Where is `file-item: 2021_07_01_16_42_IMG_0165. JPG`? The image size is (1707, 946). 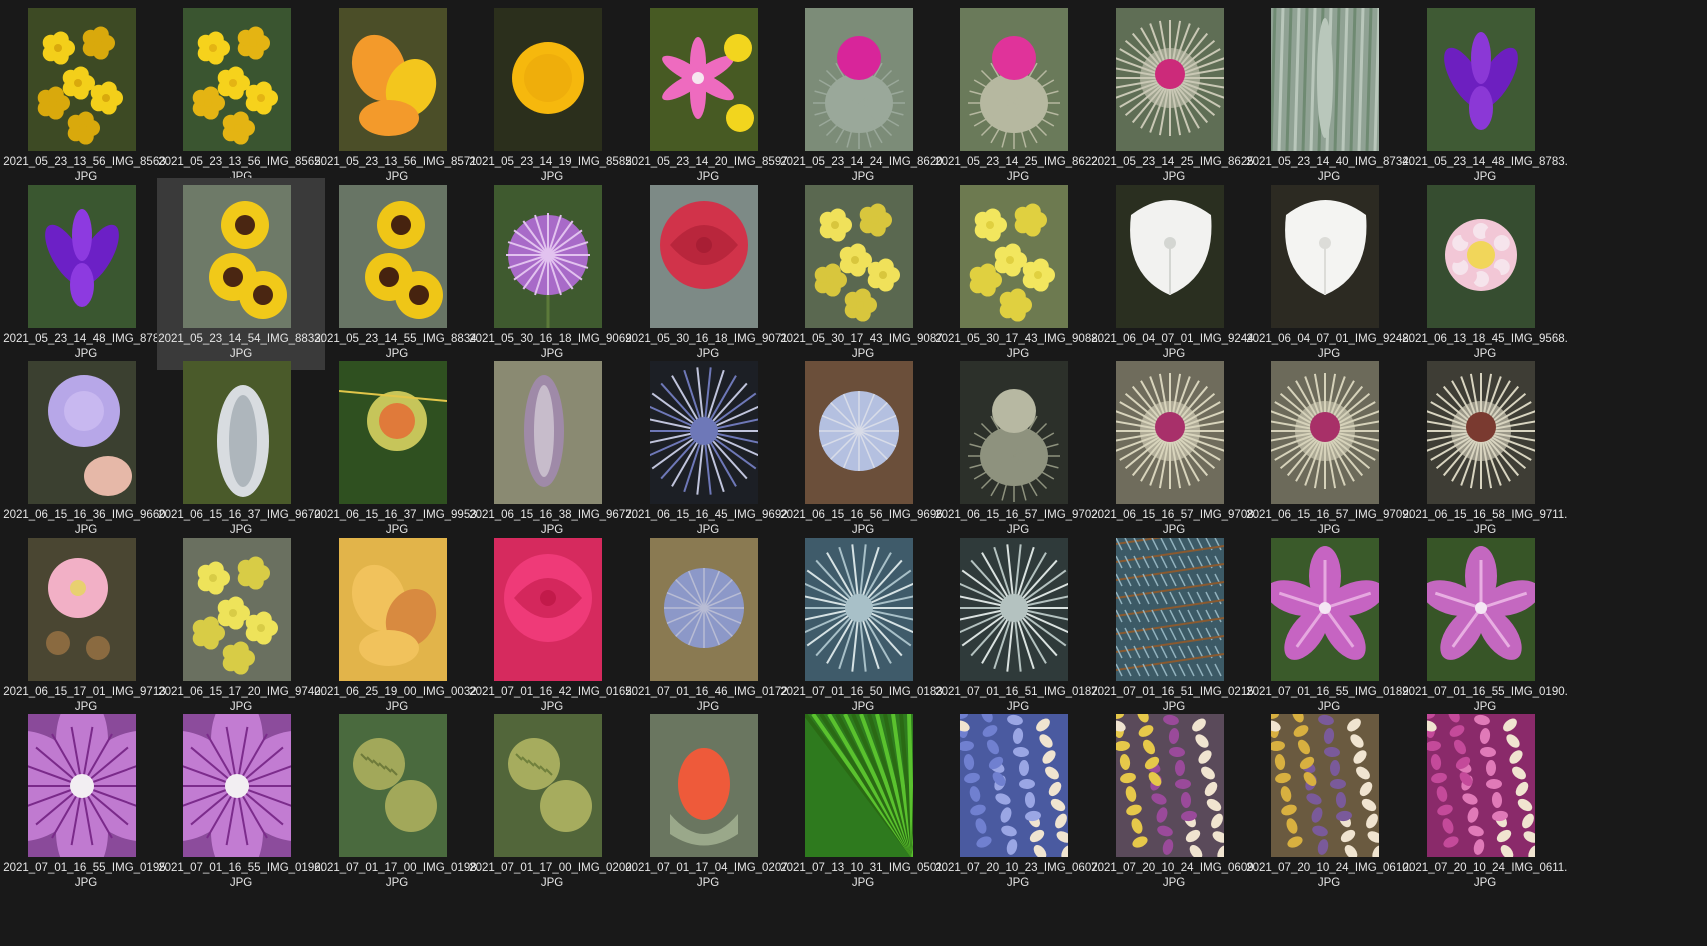
file-item: 2021_07_01_16_42_IMG_0165. JPG is located at coordinates (552, 627).